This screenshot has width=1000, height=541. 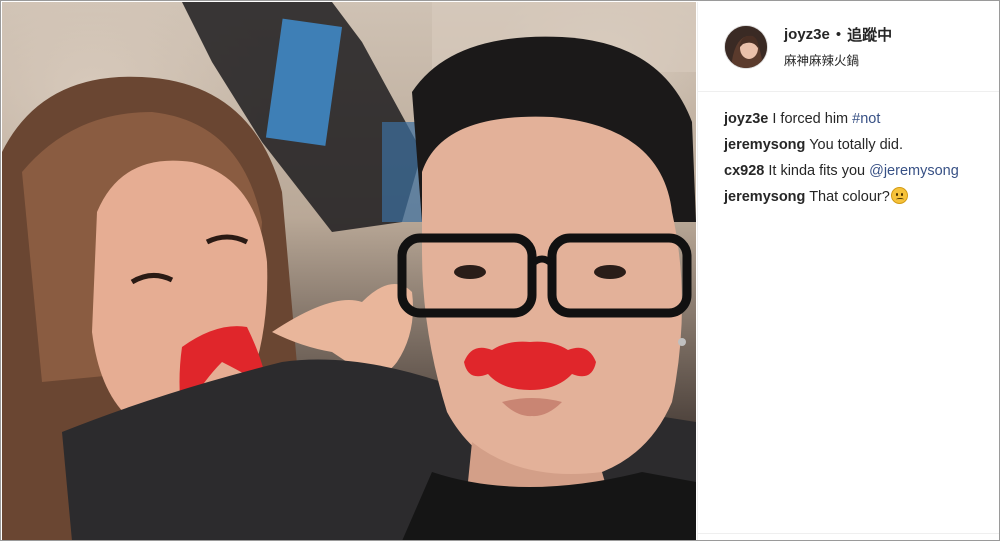 What do you see at coordinates (838, 46) in the screenshot?
I see `author-info: joyz3e • 追蹤中 麻神麻辣火鍋` at bounding box center [838, 46].